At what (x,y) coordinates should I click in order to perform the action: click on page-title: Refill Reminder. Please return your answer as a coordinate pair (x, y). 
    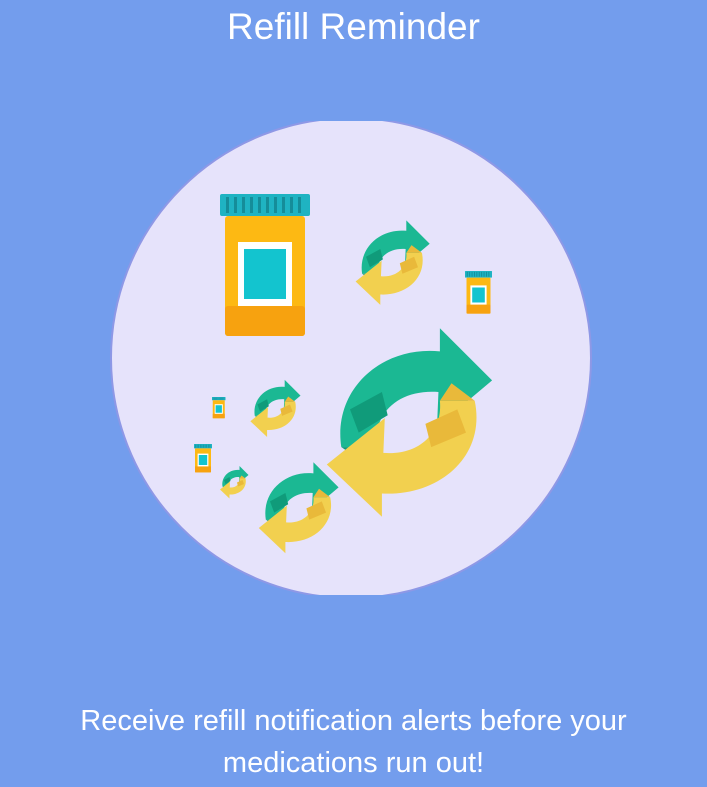
    Looking at the image, I should click on (353, 26).